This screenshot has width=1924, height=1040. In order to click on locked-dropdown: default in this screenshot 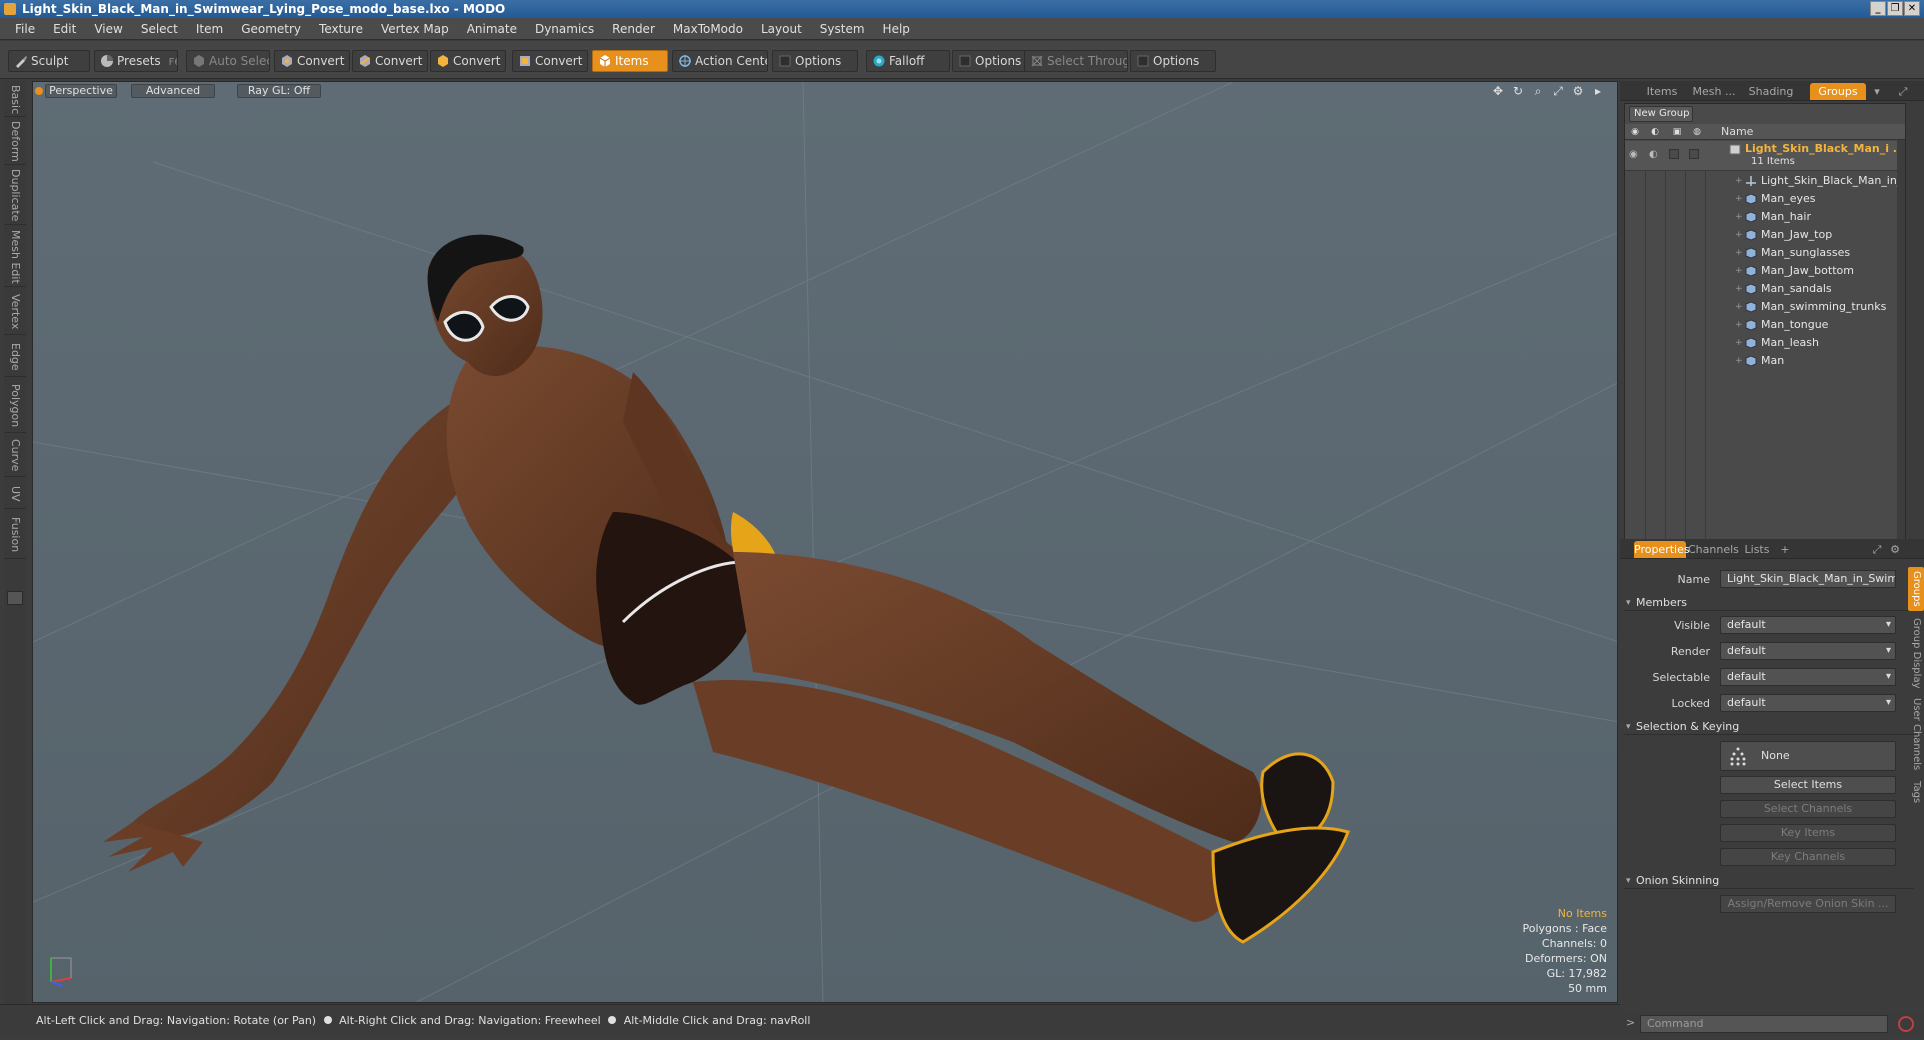, I will do `click(1808, 703)`.